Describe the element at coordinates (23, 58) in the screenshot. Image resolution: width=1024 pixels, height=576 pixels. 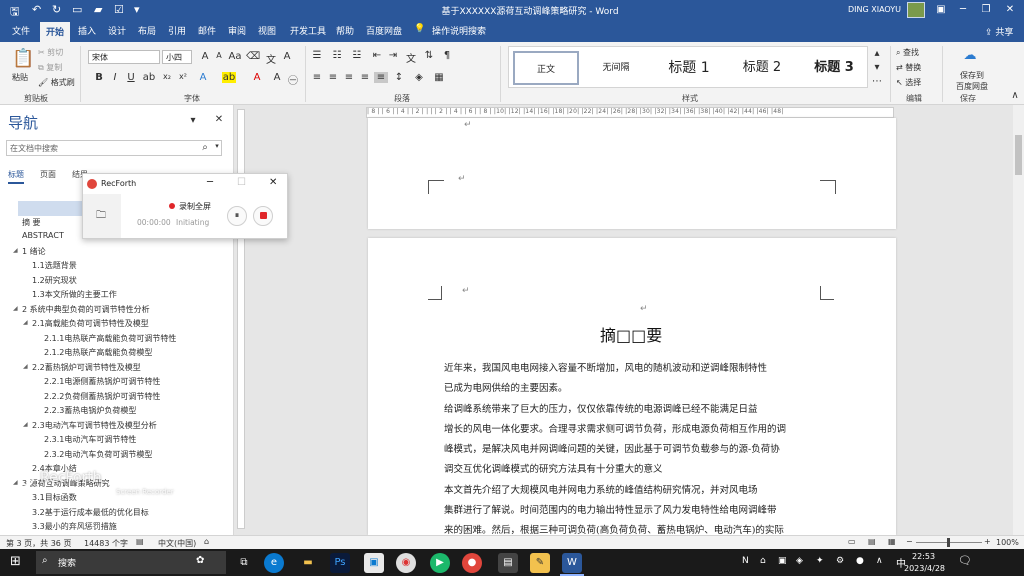
I see `paste-icon: 📋` at that location.